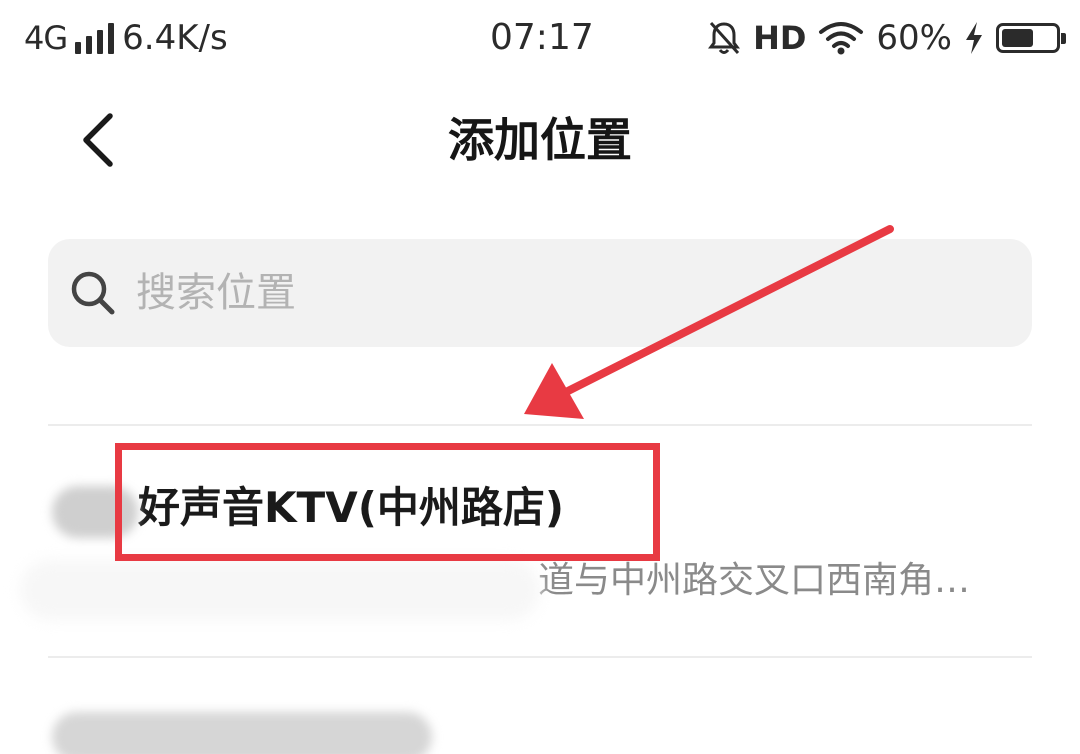 The height and width of the screenshot is (754, 1080). What do you see at coordinates (95, 38) in the screenshot?
I see `signal-icon` at bounding box center [95, 38].